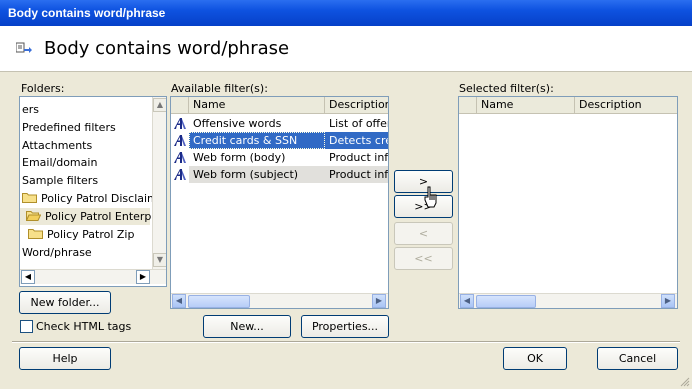 The image size is (692, 389). What do you see at coordinates (92, 216) in the screenshot?
I see `folder-item-policy-patrol-enterprise: Policy Patrol Enterpris` at bounding box center [92, 216].